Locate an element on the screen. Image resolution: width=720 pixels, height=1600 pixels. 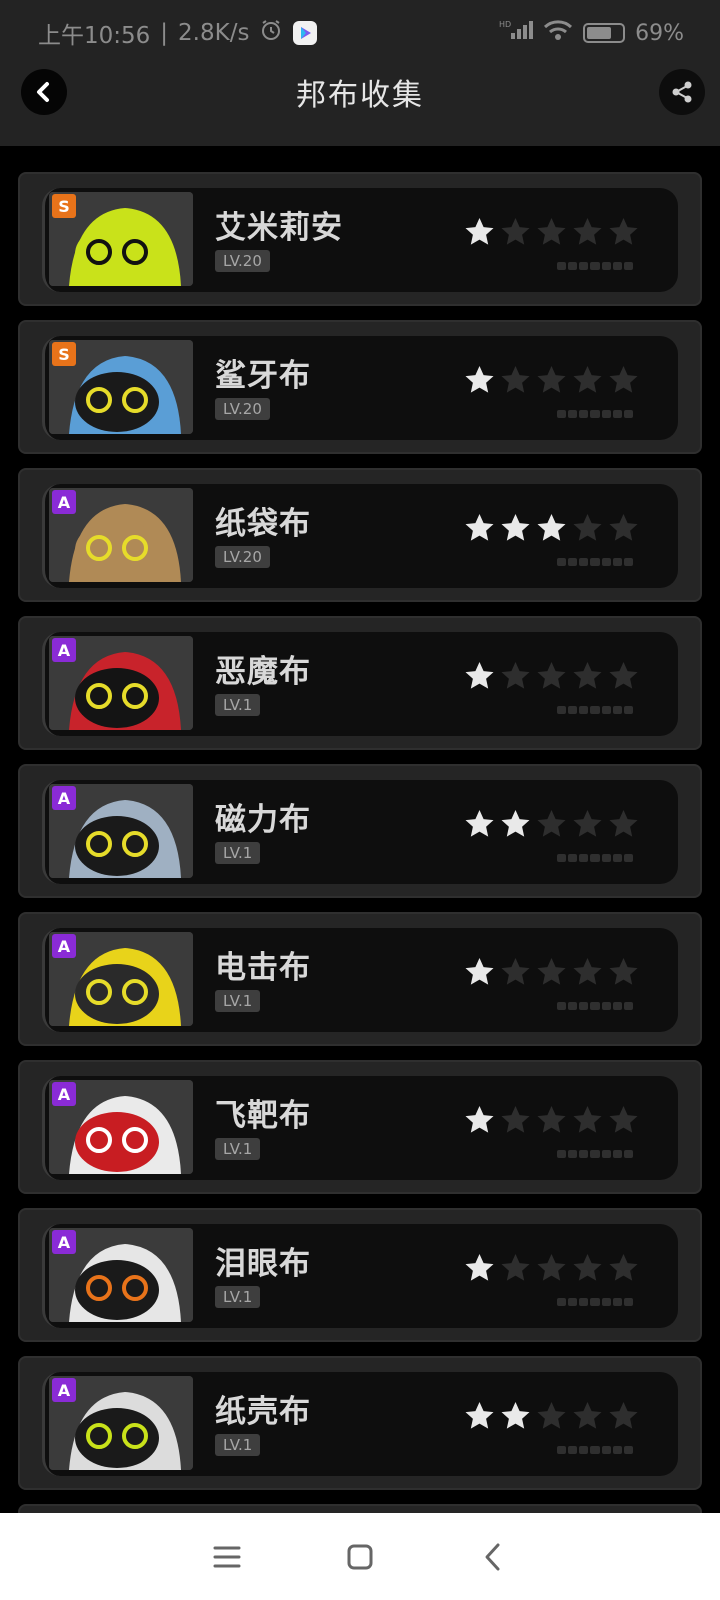
bangboo-card: A 磁力布 LV.1 is located at coordinates (360, 831).